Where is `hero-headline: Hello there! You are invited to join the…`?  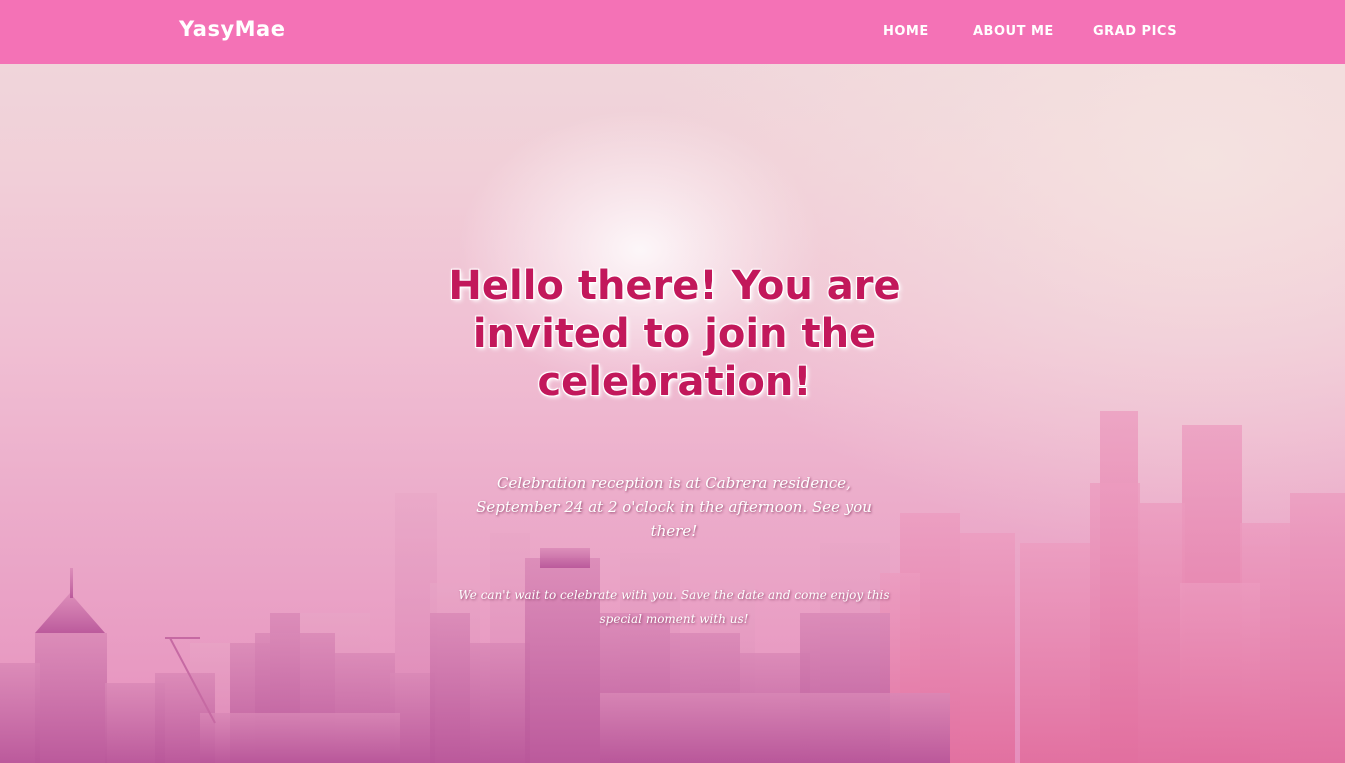
hero-headline: Hello there! You are invited to join the… is located at coordinates (674, 334).